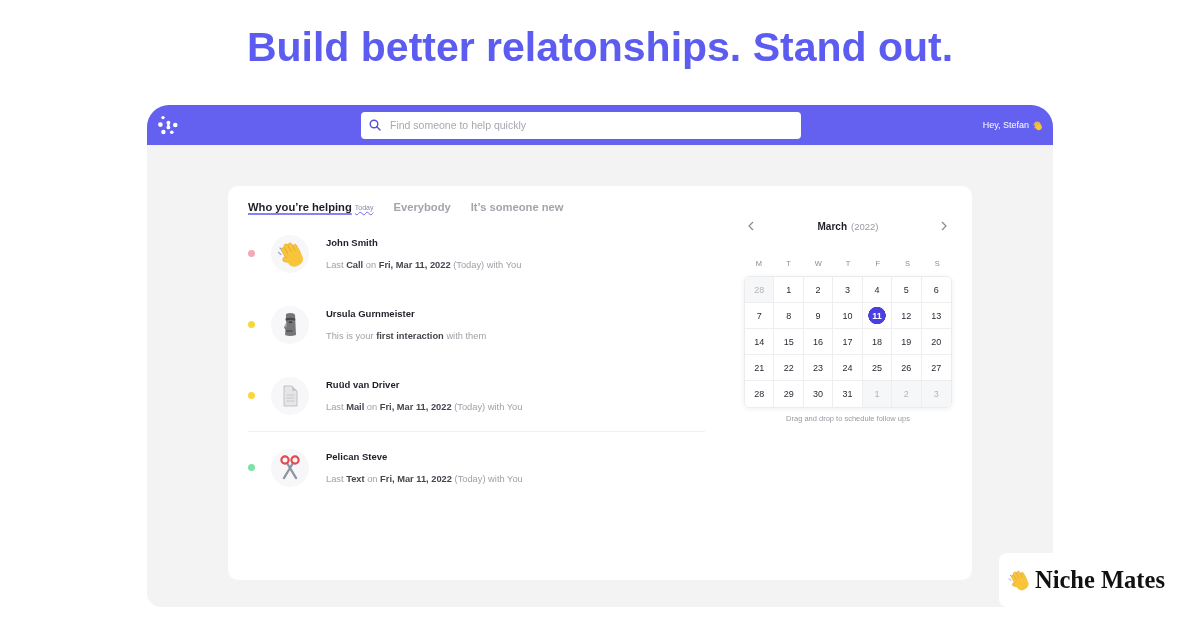 This screenshot has width=1200, height=630. Describe the element at coordinates (357, 456) in the screenshot. I see `contact-name: Pelican Steve` at that location.